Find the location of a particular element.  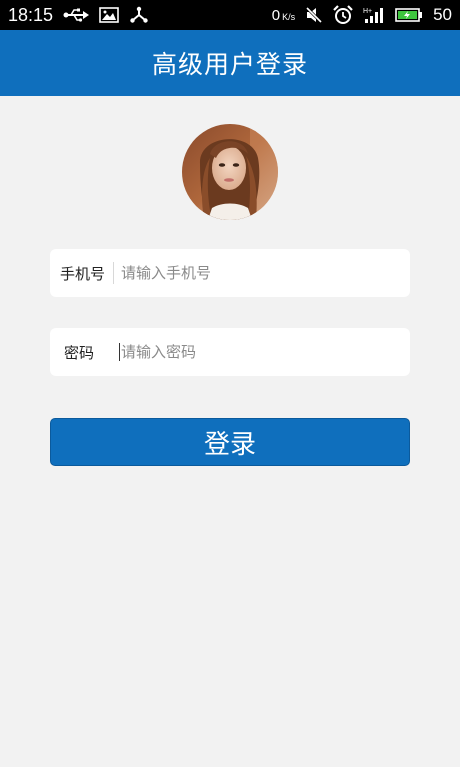

password-field-row: 密码 is located at coordinates (230, 352).